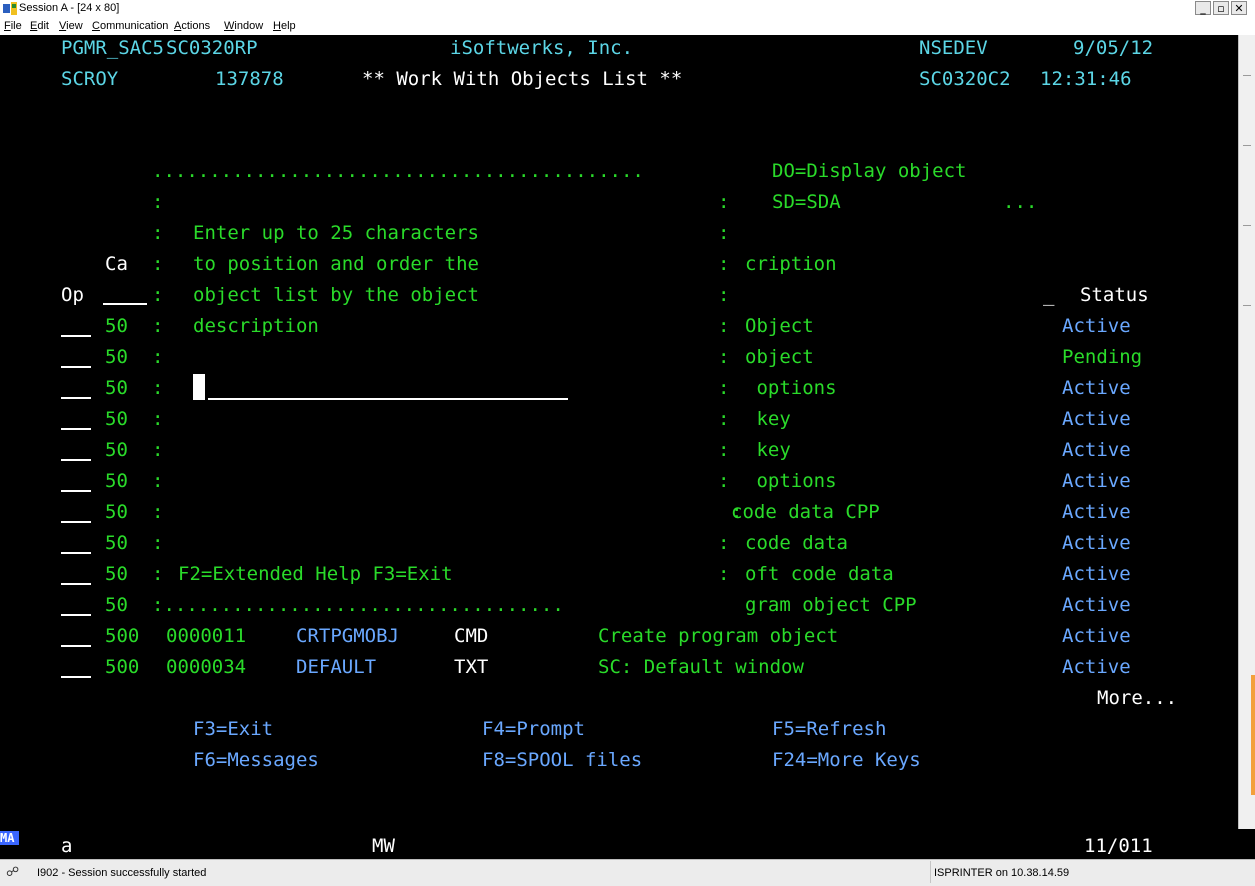 The height and width of the screenshot is (886, 1255). Describe the element at coordinates (1246, 432) in the screenshot. I see `right-edge-strip` at that location.